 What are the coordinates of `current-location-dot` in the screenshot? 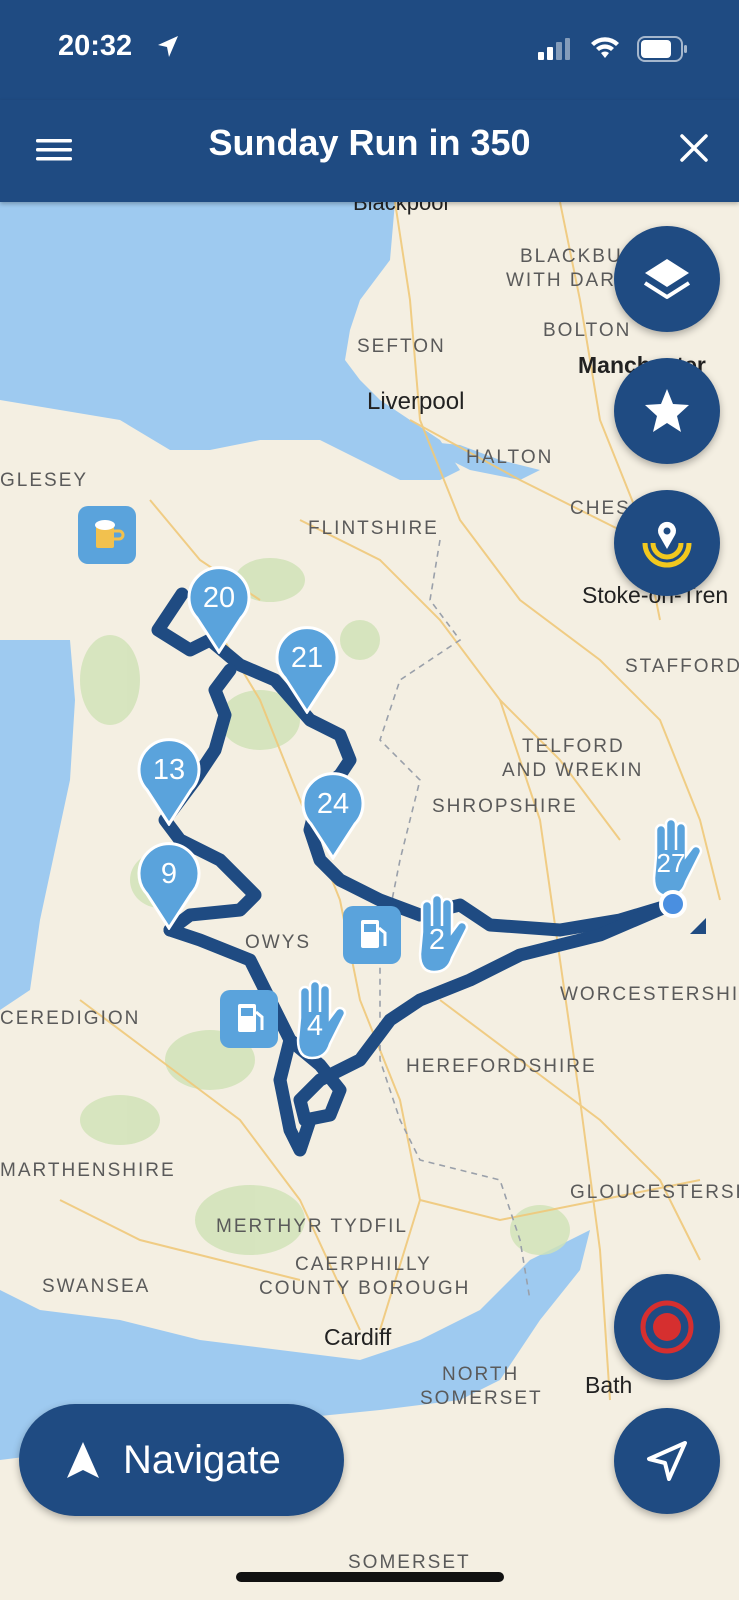 It's located at (673, 904).